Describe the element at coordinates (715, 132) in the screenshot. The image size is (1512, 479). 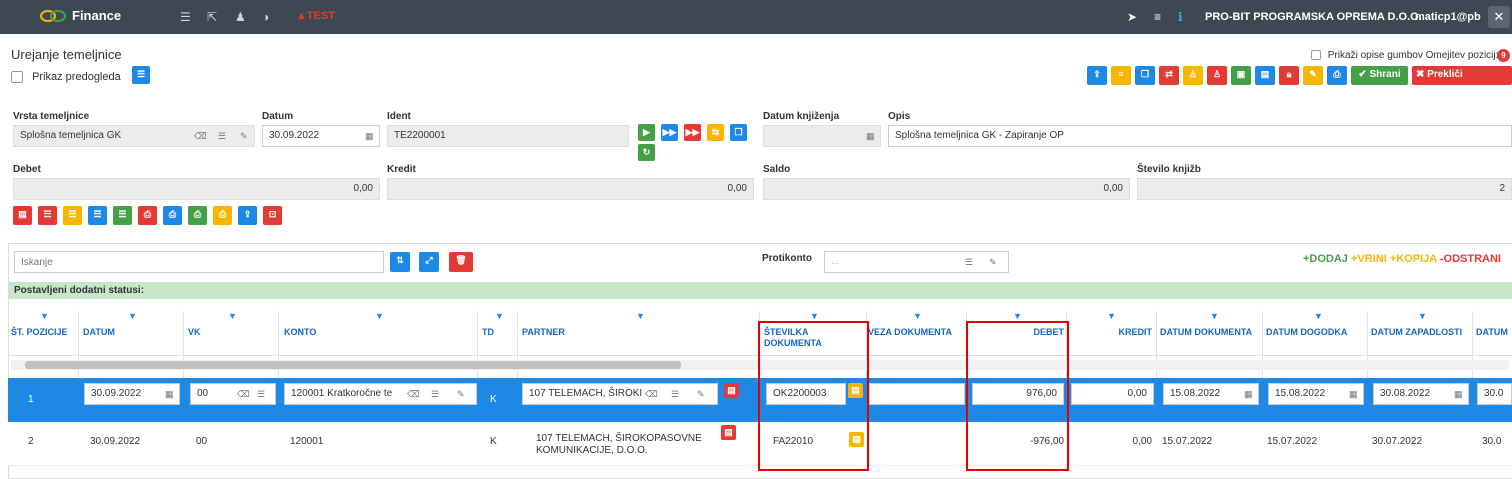
I see `link-button: ⇆` at that location.